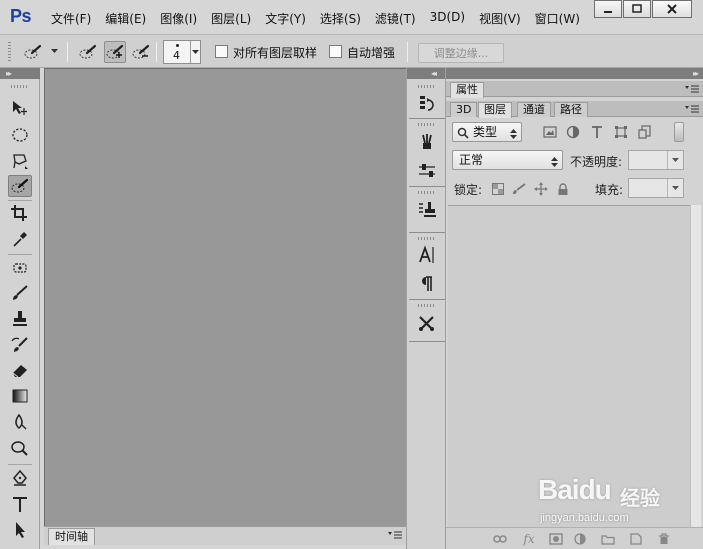  Describe the element at coordinates (584, 518) in the screenshot. I see `watermark-url: jingyan.baidu.com` at that location.